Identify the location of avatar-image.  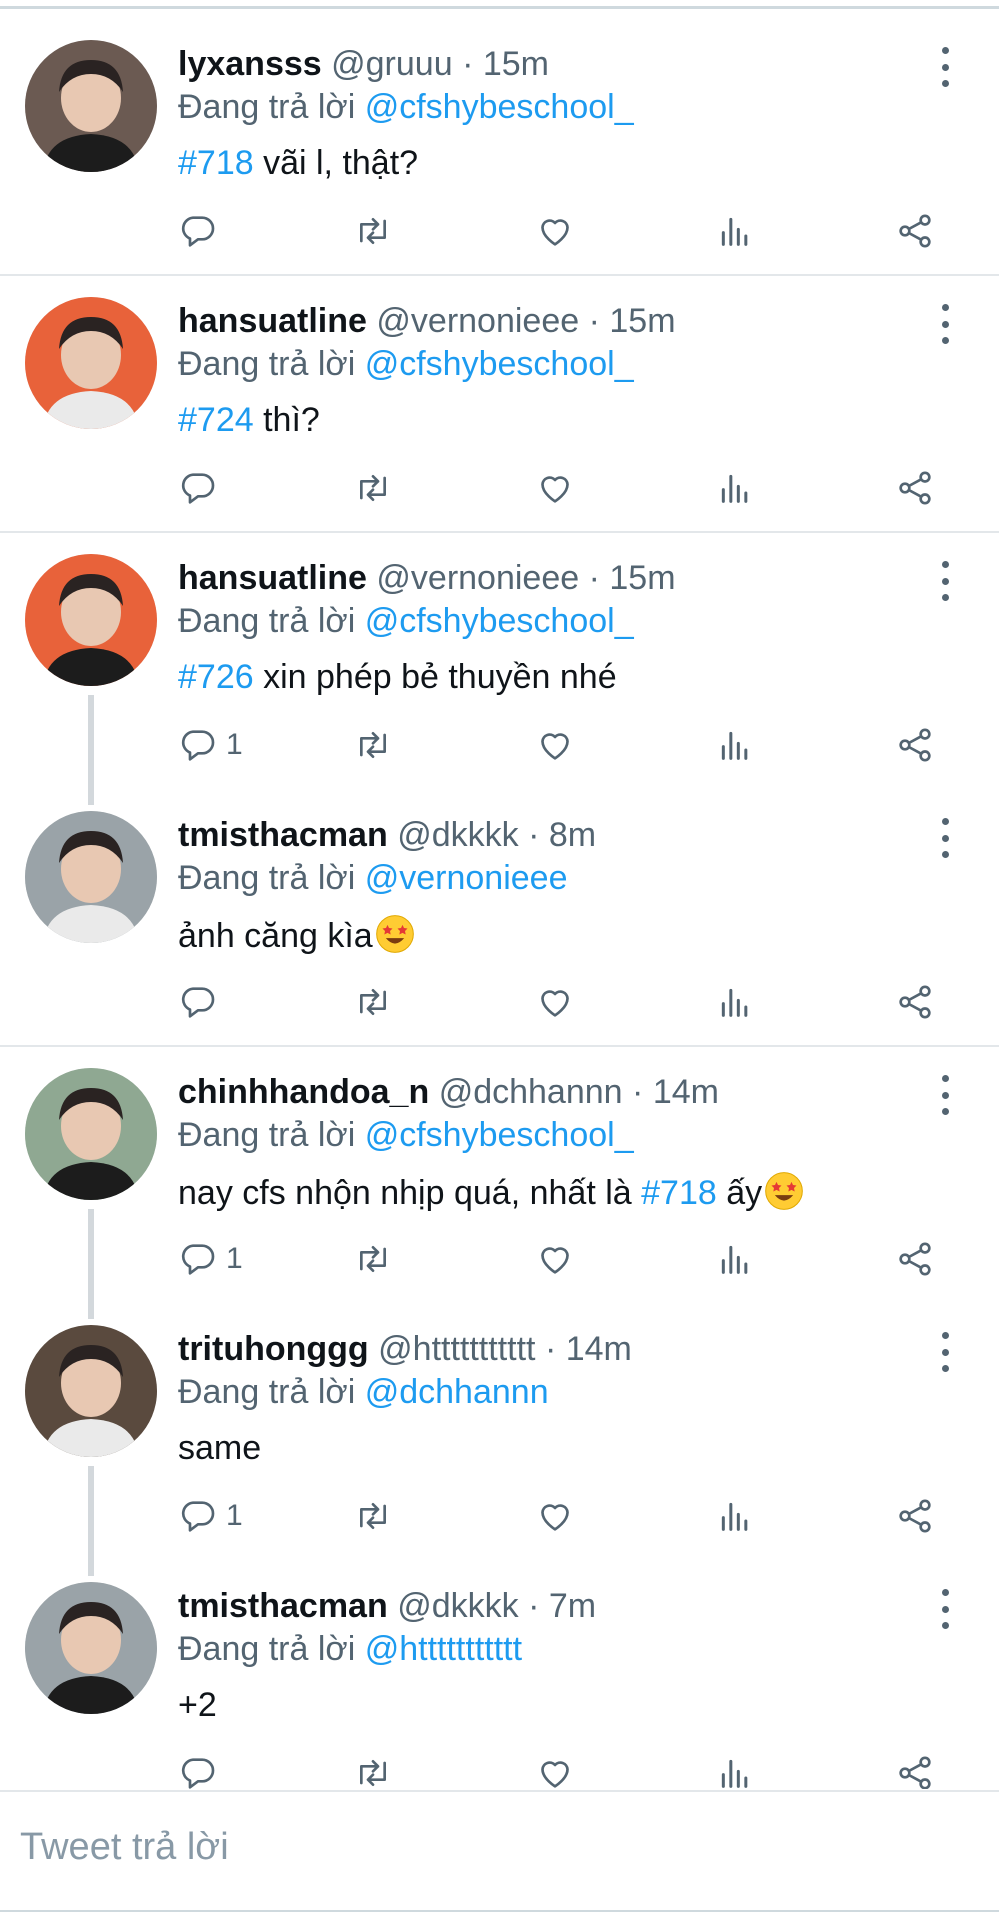
(91, 106).